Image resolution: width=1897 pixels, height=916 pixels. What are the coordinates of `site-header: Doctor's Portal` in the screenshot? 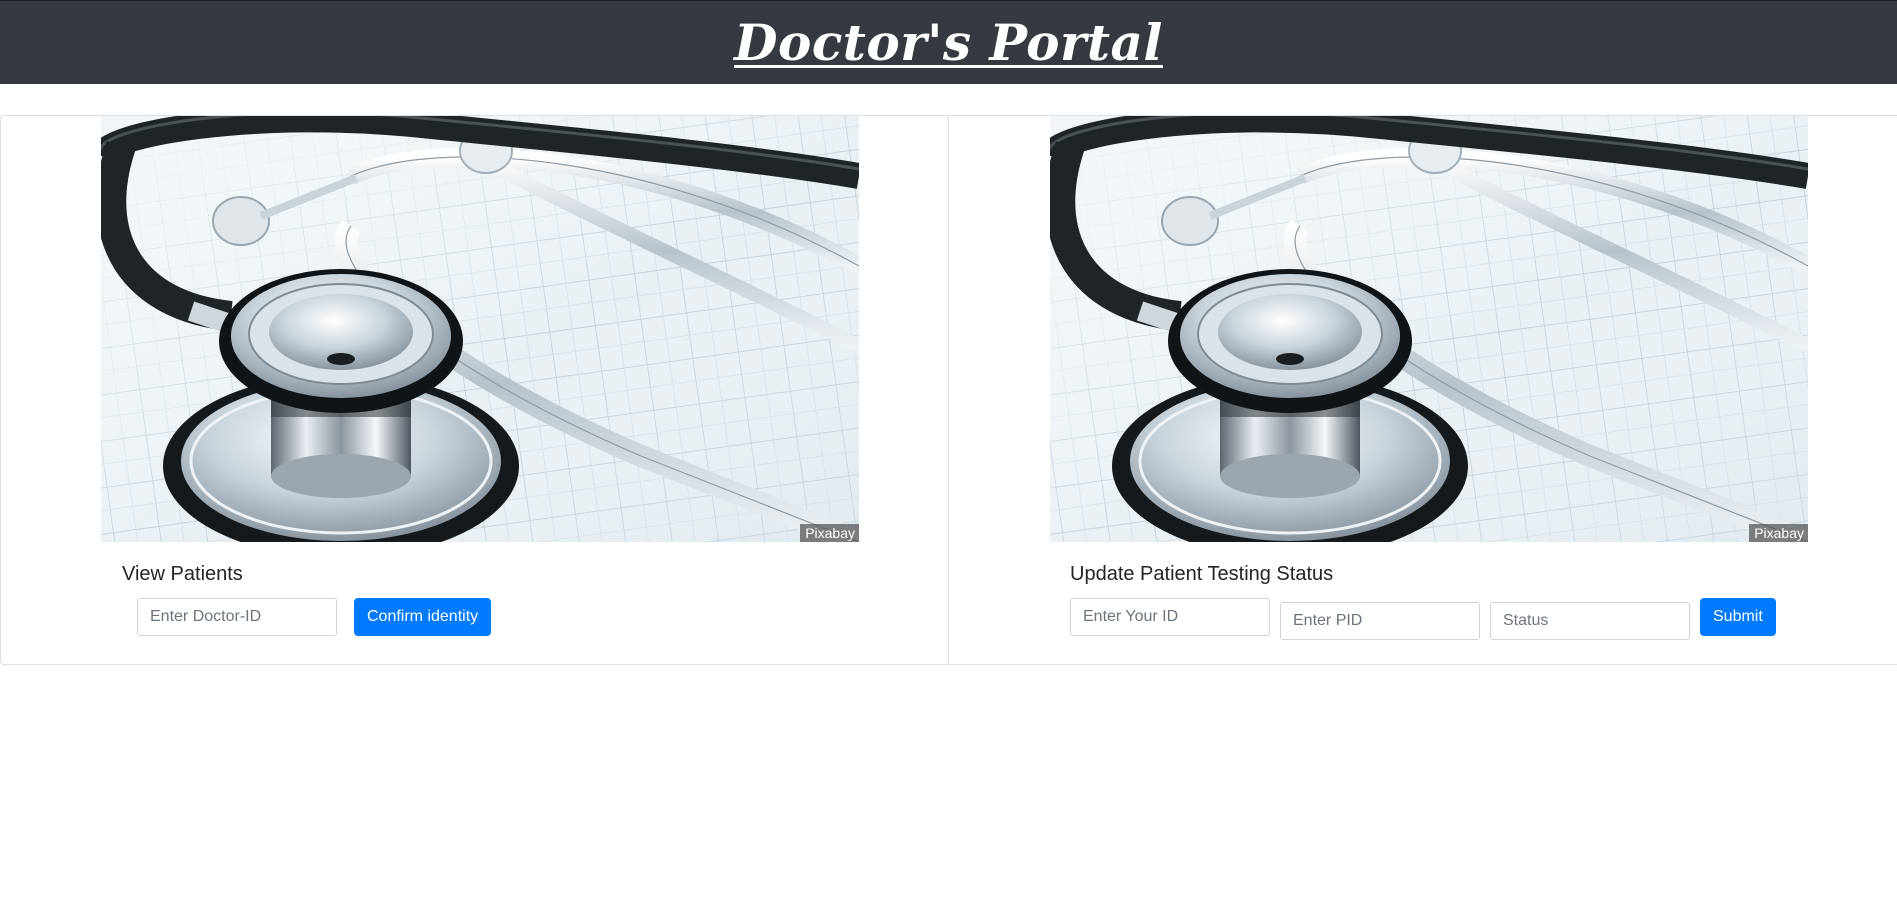 It's located at (948, 42).